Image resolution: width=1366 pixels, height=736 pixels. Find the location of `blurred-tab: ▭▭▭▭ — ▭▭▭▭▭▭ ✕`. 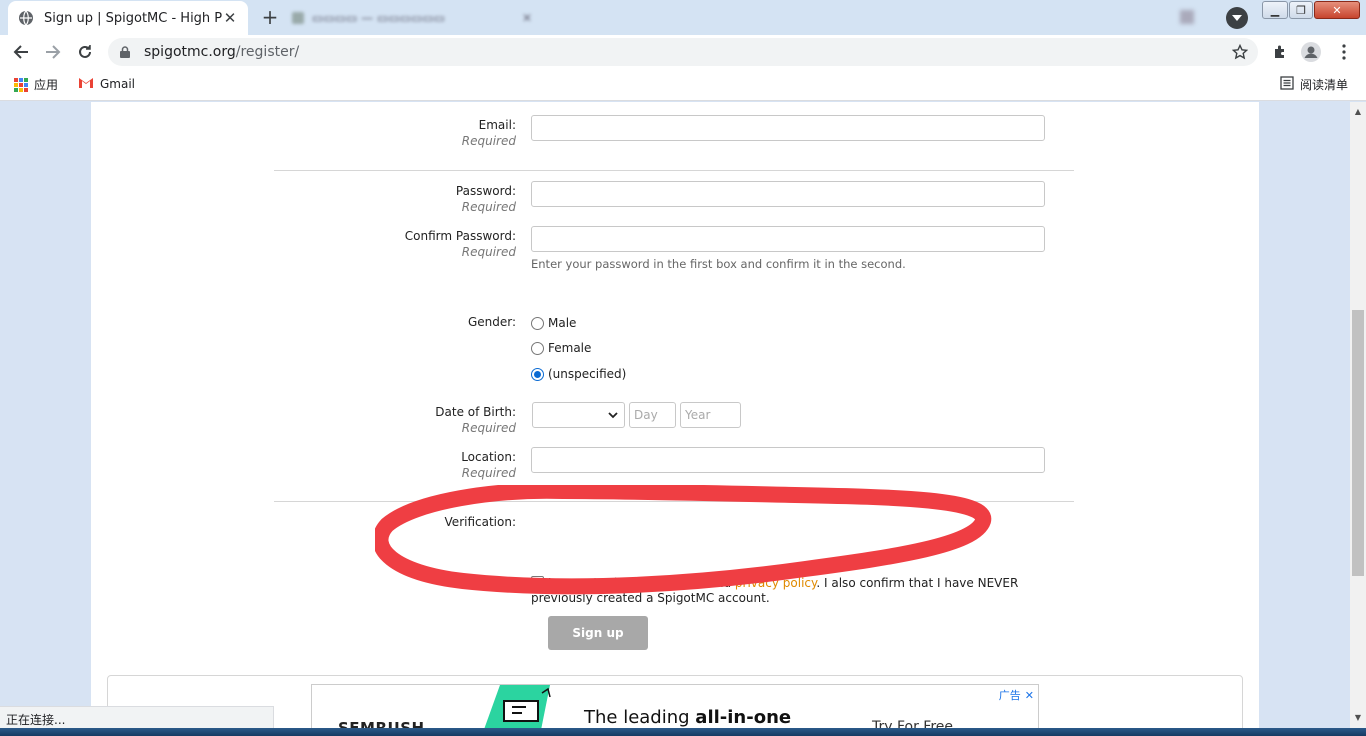

blurred-tab: ▭▭▭▭ — ▭▭▭▭▭▭ ✕ is located at coordinates (412, 18).